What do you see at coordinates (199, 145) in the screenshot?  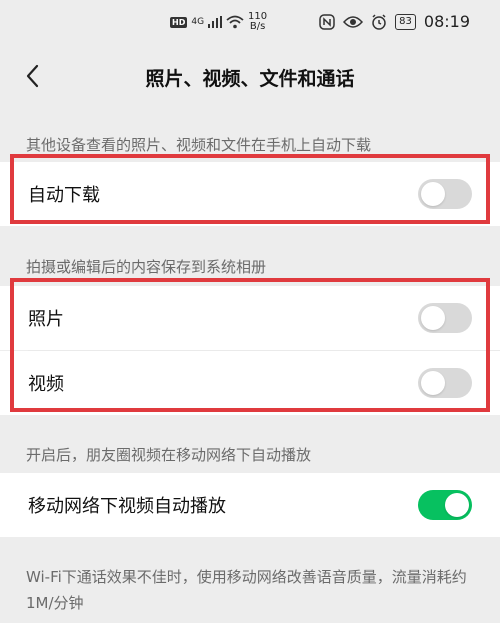 I see `section-header-download: 其他设备查看的照片、视频和文件在手机上自动下载` at bounding box center [199, 145].